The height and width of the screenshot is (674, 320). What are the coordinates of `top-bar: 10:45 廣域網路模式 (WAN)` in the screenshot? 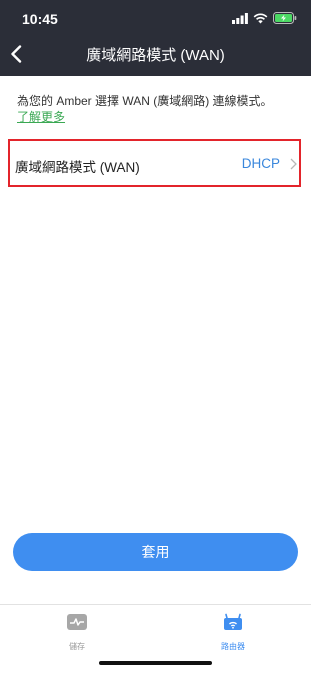 It's located at (155, 38).